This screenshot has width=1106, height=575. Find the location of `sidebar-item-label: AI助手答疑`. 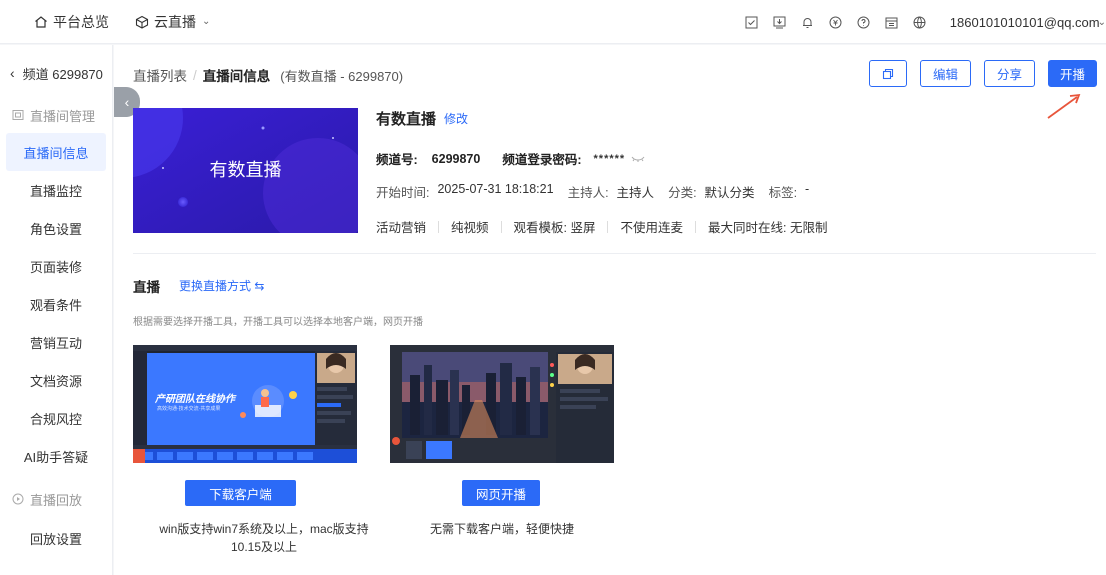

sidebar-item-label: AI助手答疑 is located at coordinates (56, 457).